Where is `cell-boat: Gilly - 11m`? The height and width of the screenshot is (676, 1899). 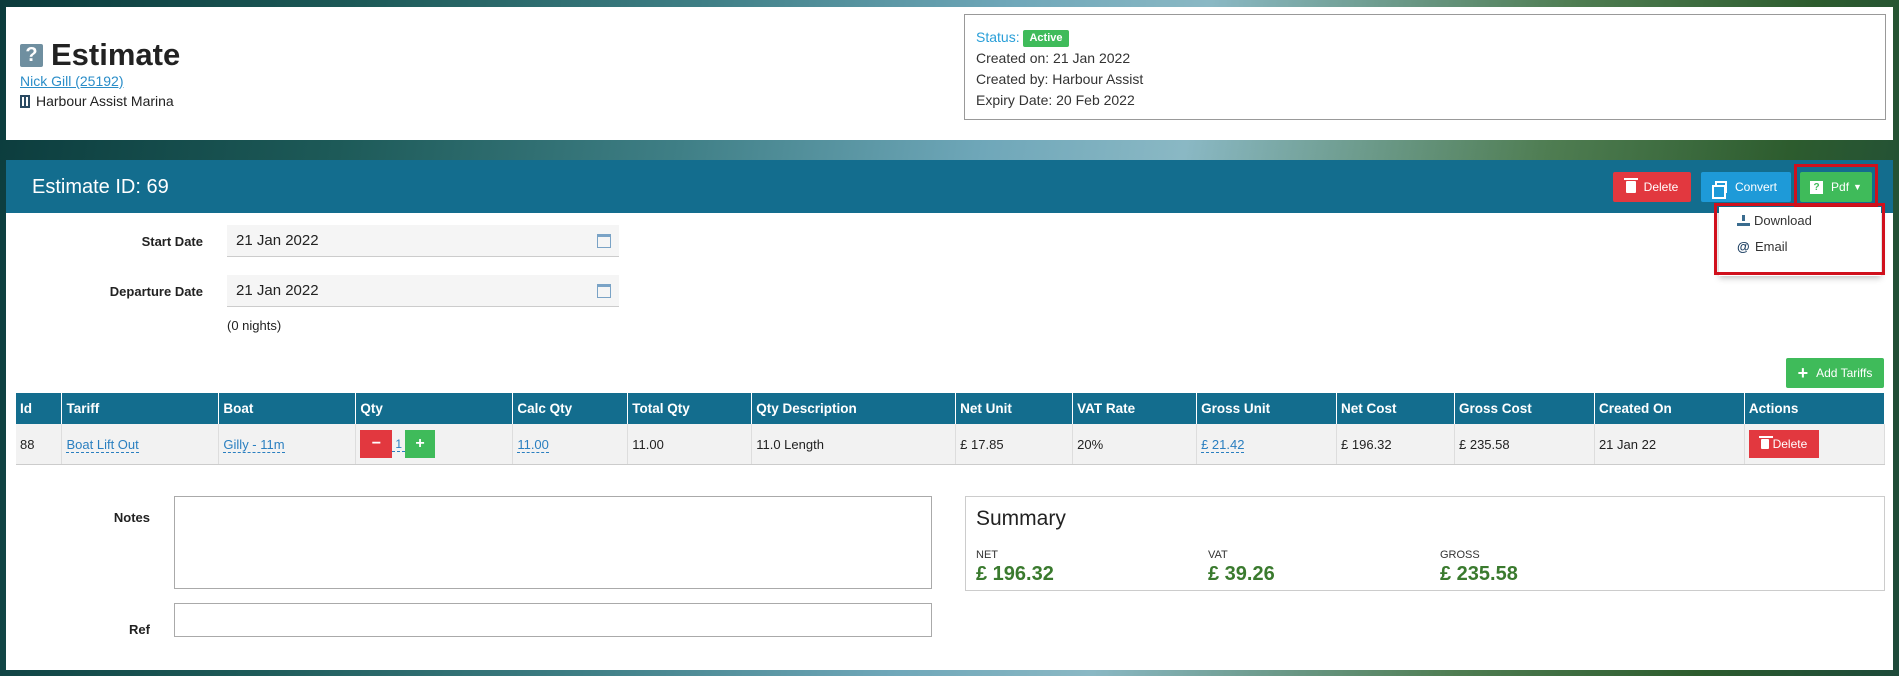
cell-boat: Gilly - 11m is located at coordinates (287, 444).